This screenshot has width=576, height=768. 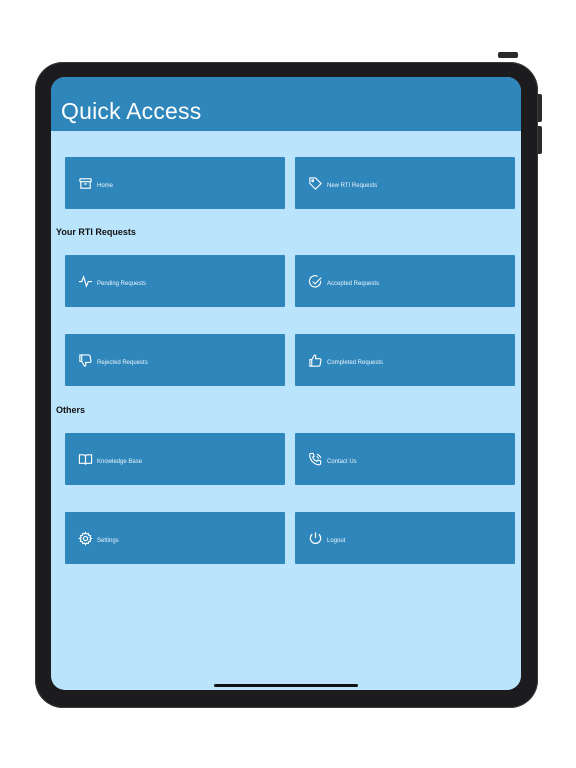 What do you see at coordinates (175, 360) in the screenshot?
I see `rejected-requests-tile: Rejected Requests` at bounding box center [175, 360].